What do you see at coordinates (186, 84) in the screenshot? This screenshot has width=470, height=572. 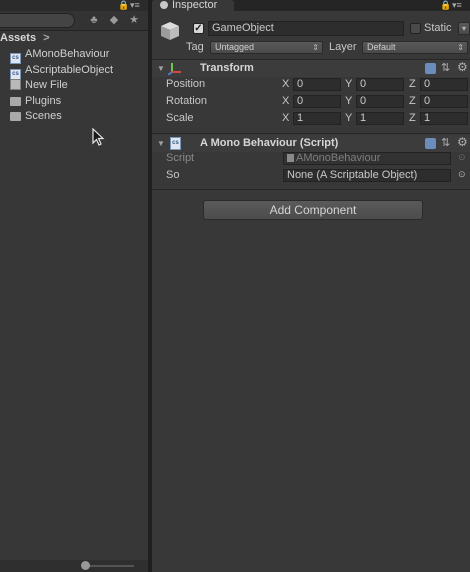 I see `position-label: Position` at bounding box center [186, 84].